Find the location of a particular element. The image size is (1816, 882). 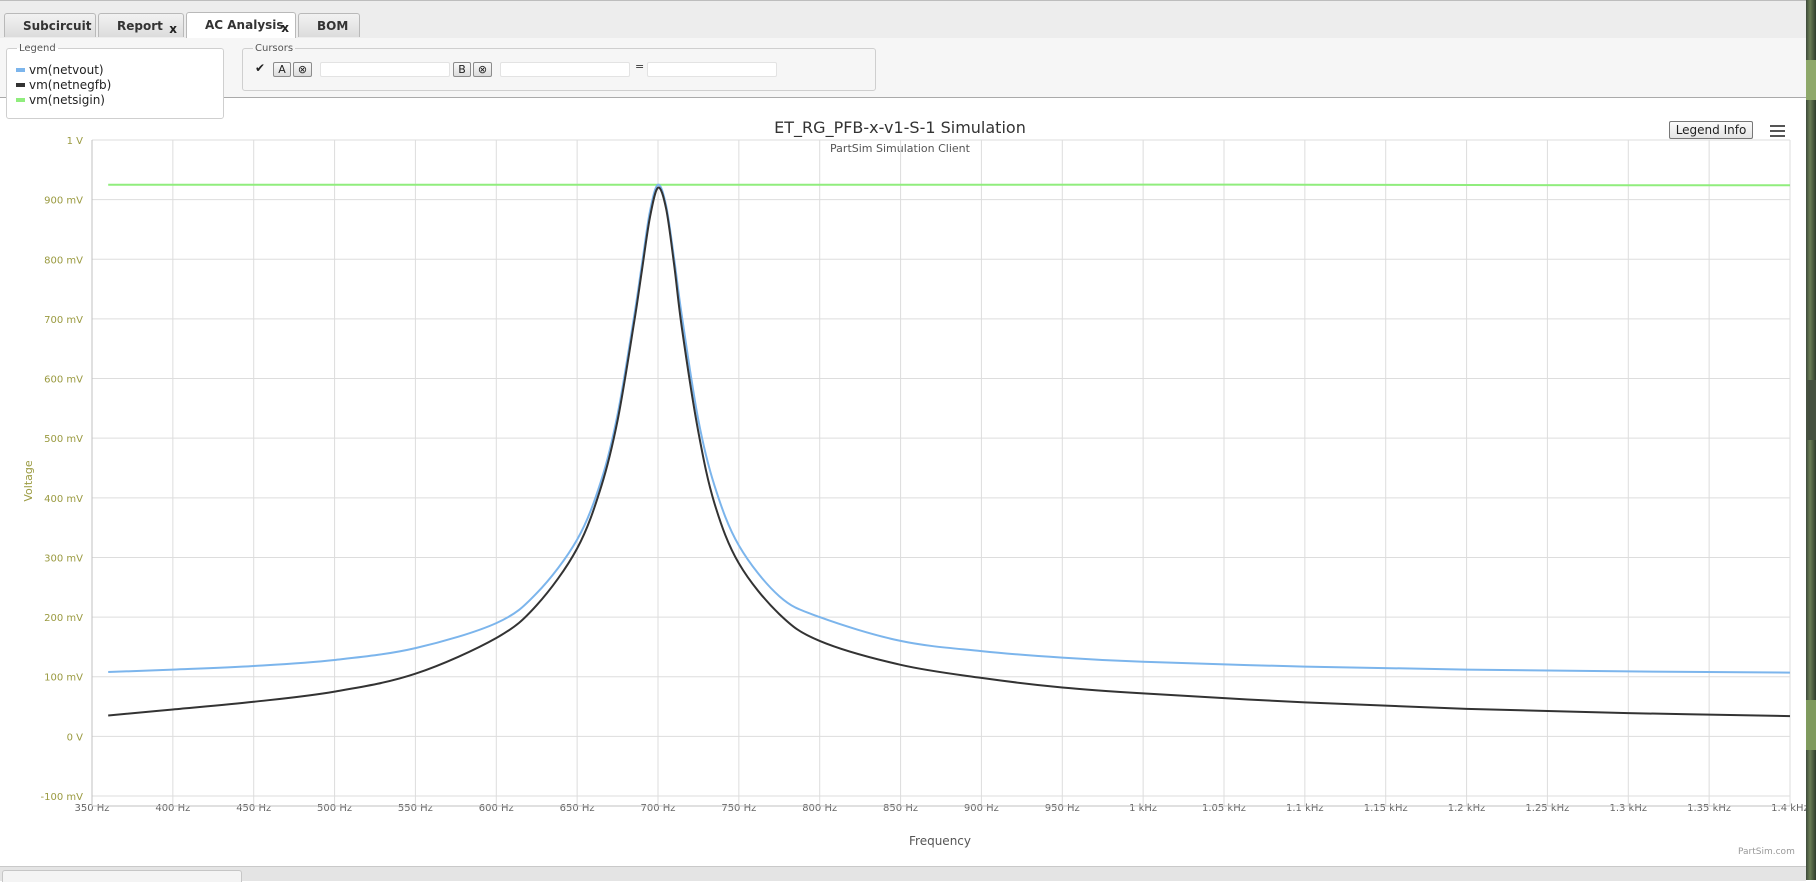

x-tick-label: 1.15 kHz is located at coordinates (1386, 808).